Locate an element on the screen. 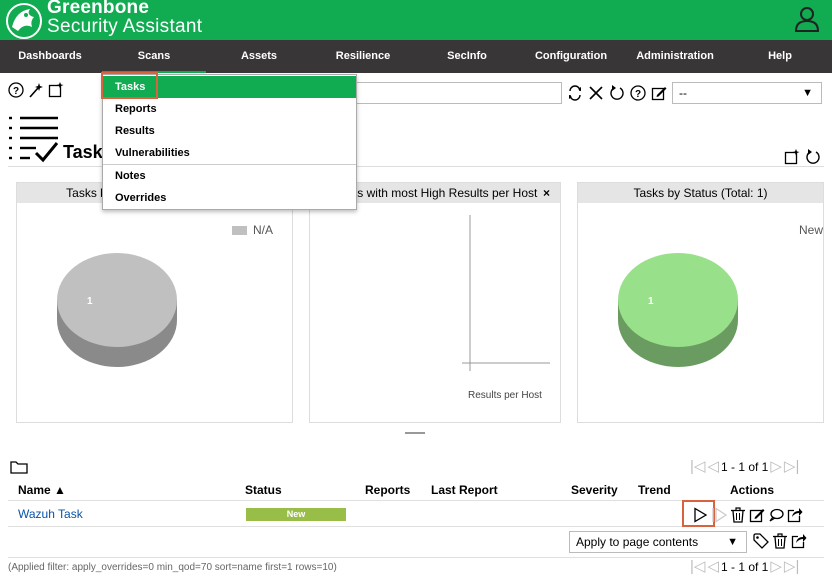 The image size is (832, 588). column-last-report: Last Report is located at coordinates (464, 490).